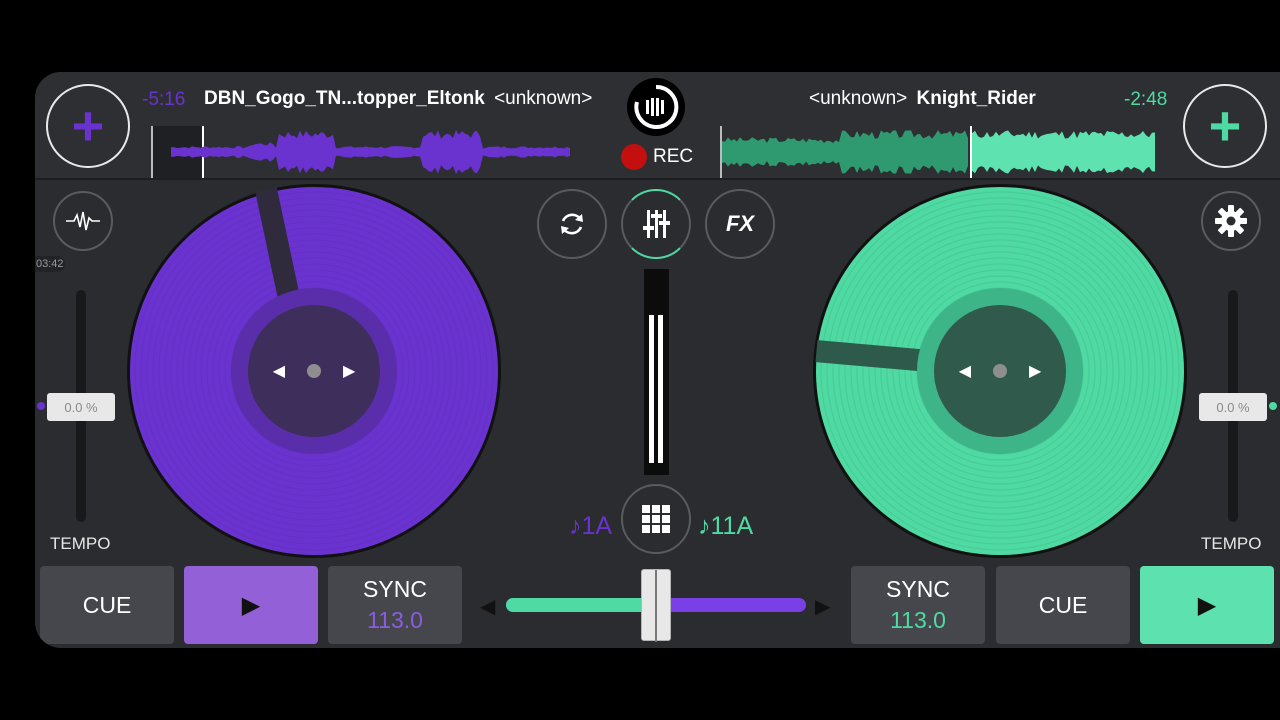  I want to click on deck-b-center-dot, so click(1000, 371).